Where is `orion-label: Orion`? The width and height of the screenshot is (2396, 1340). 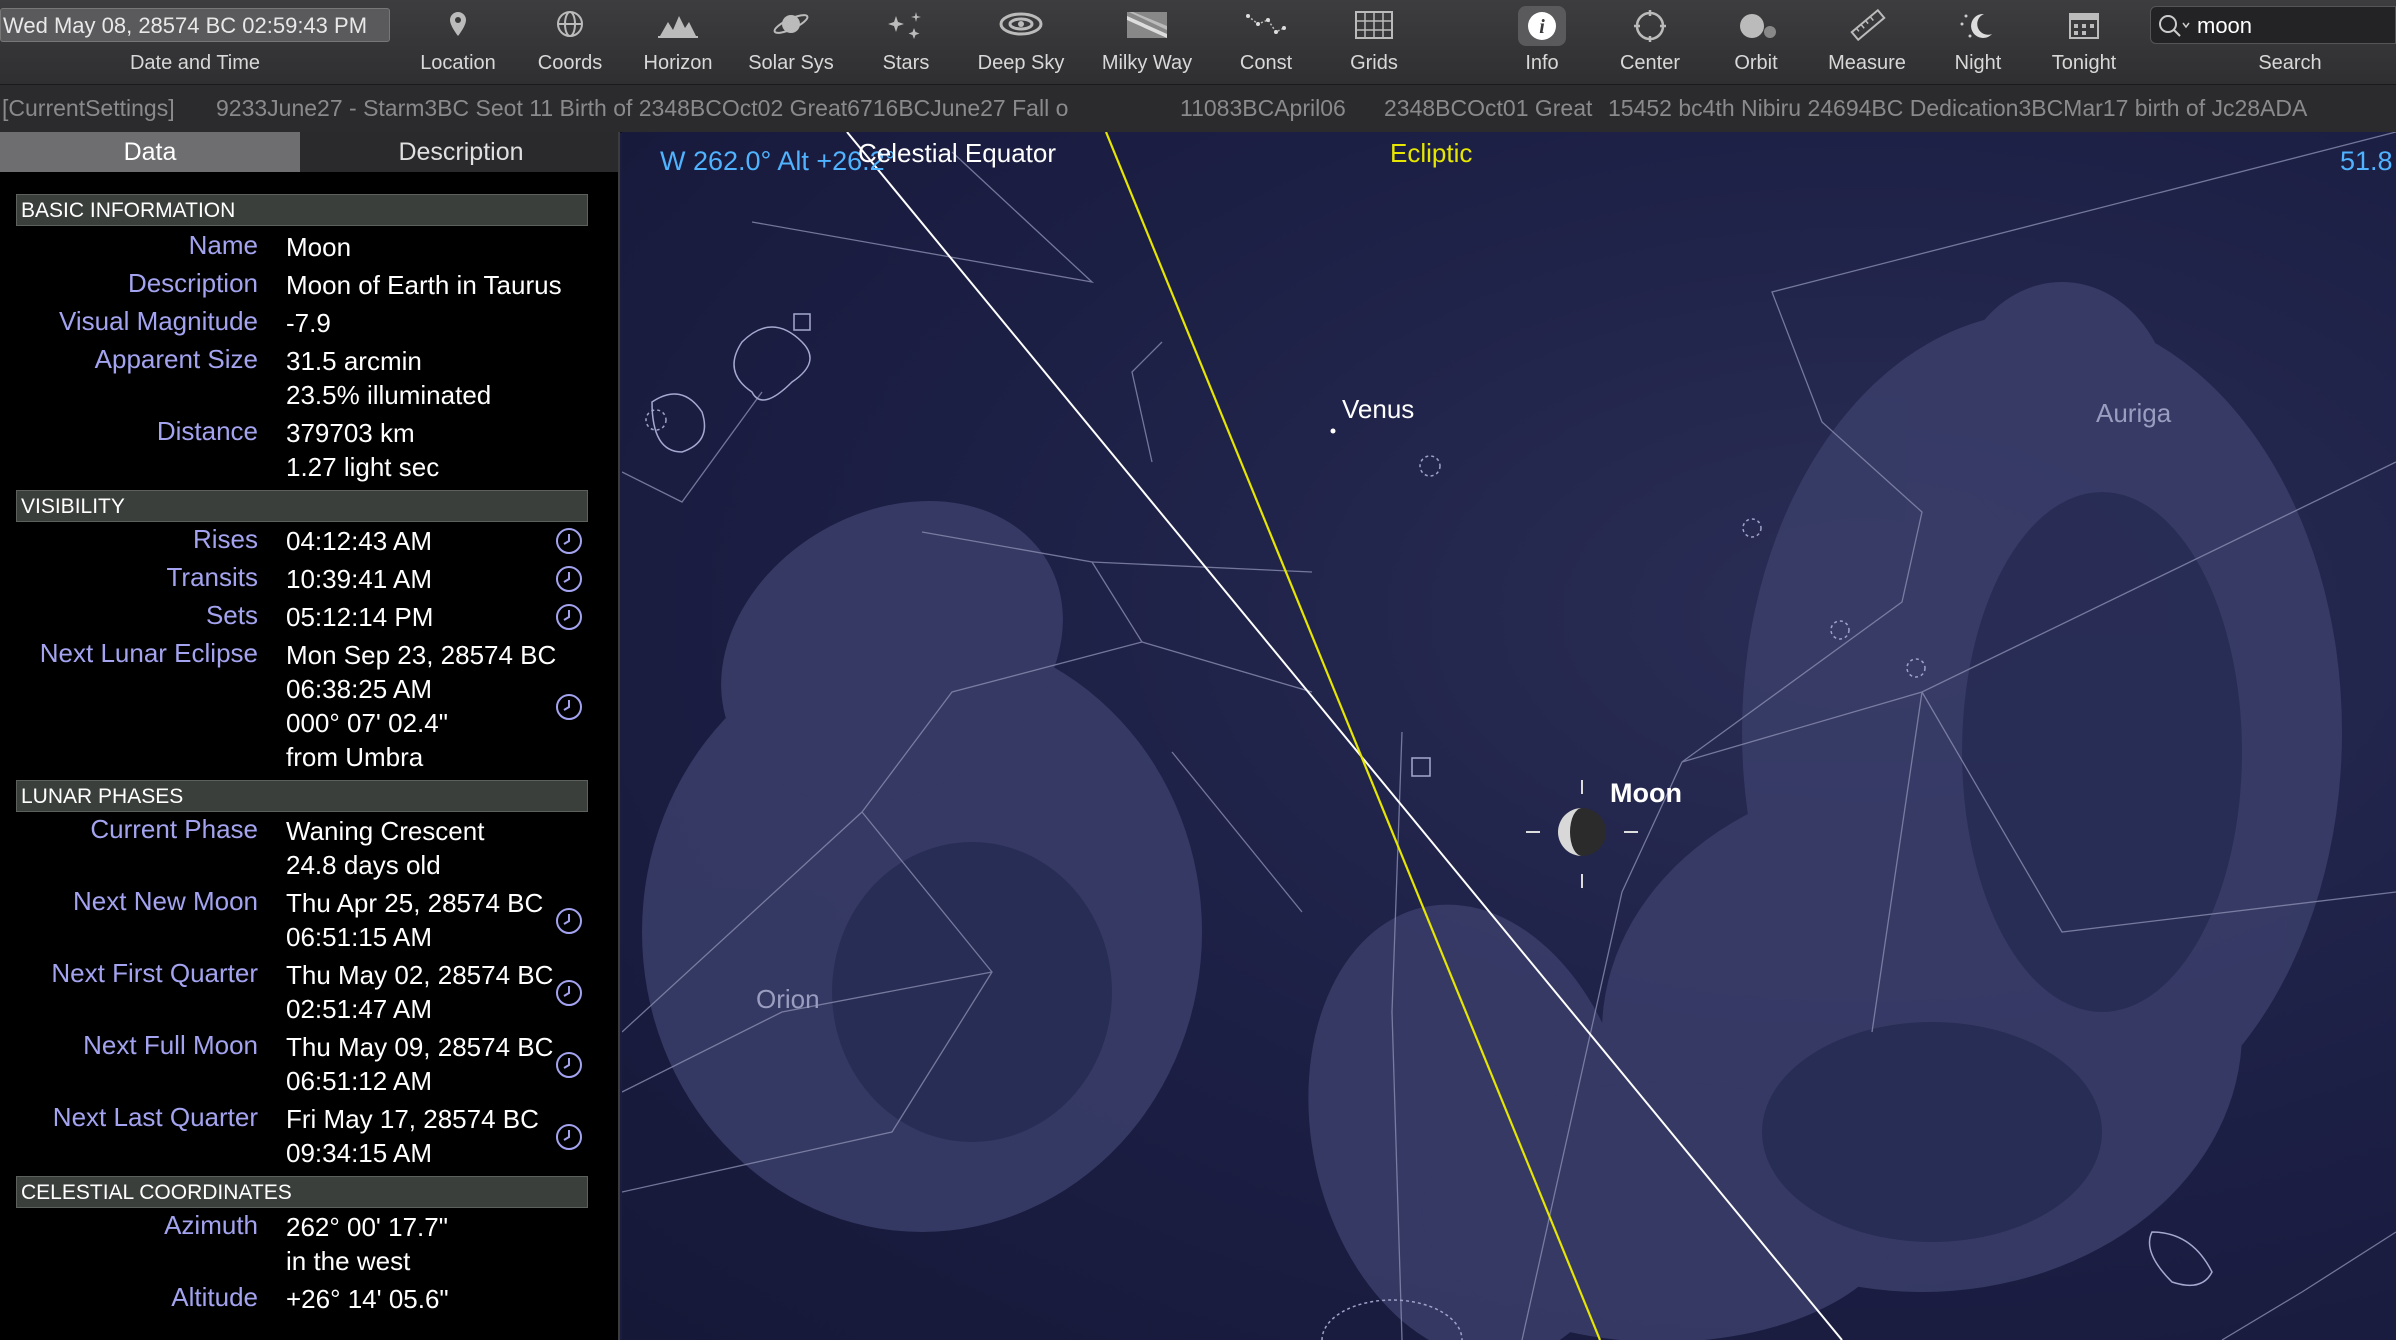
orion-label: Orion is located at coordinates (788, 999).